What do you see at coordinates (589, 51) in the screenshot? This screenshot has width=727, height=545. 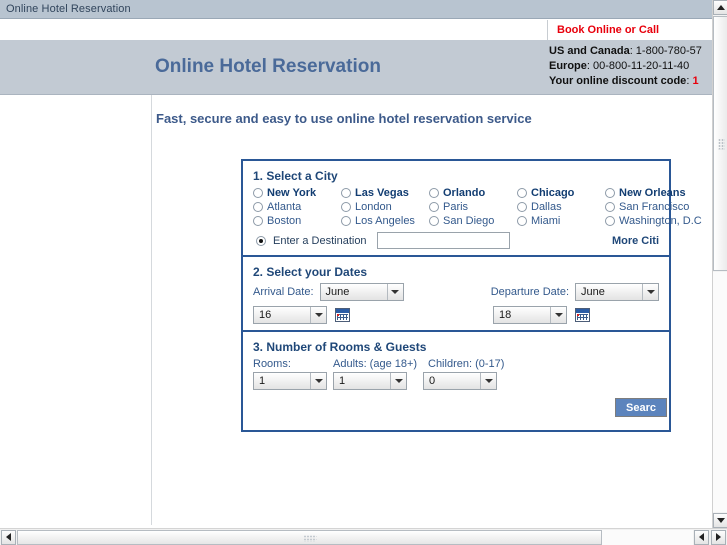 I see `contact-us-canada-label: US and Canada` at bounding box center [589, 51].